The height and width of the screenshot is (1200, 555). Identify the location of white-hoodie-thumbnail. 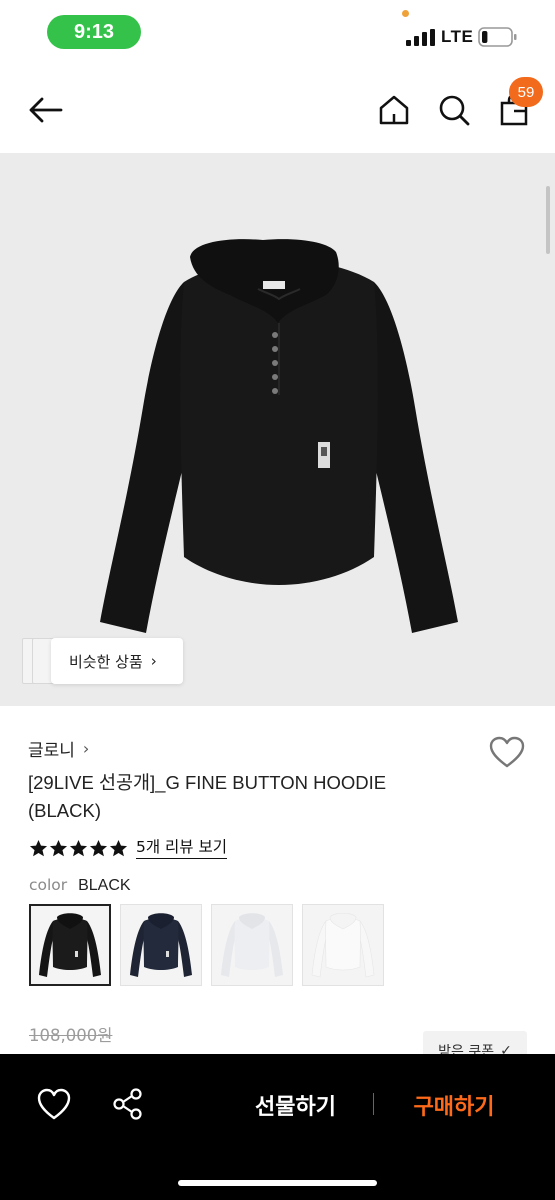
(343, 945).